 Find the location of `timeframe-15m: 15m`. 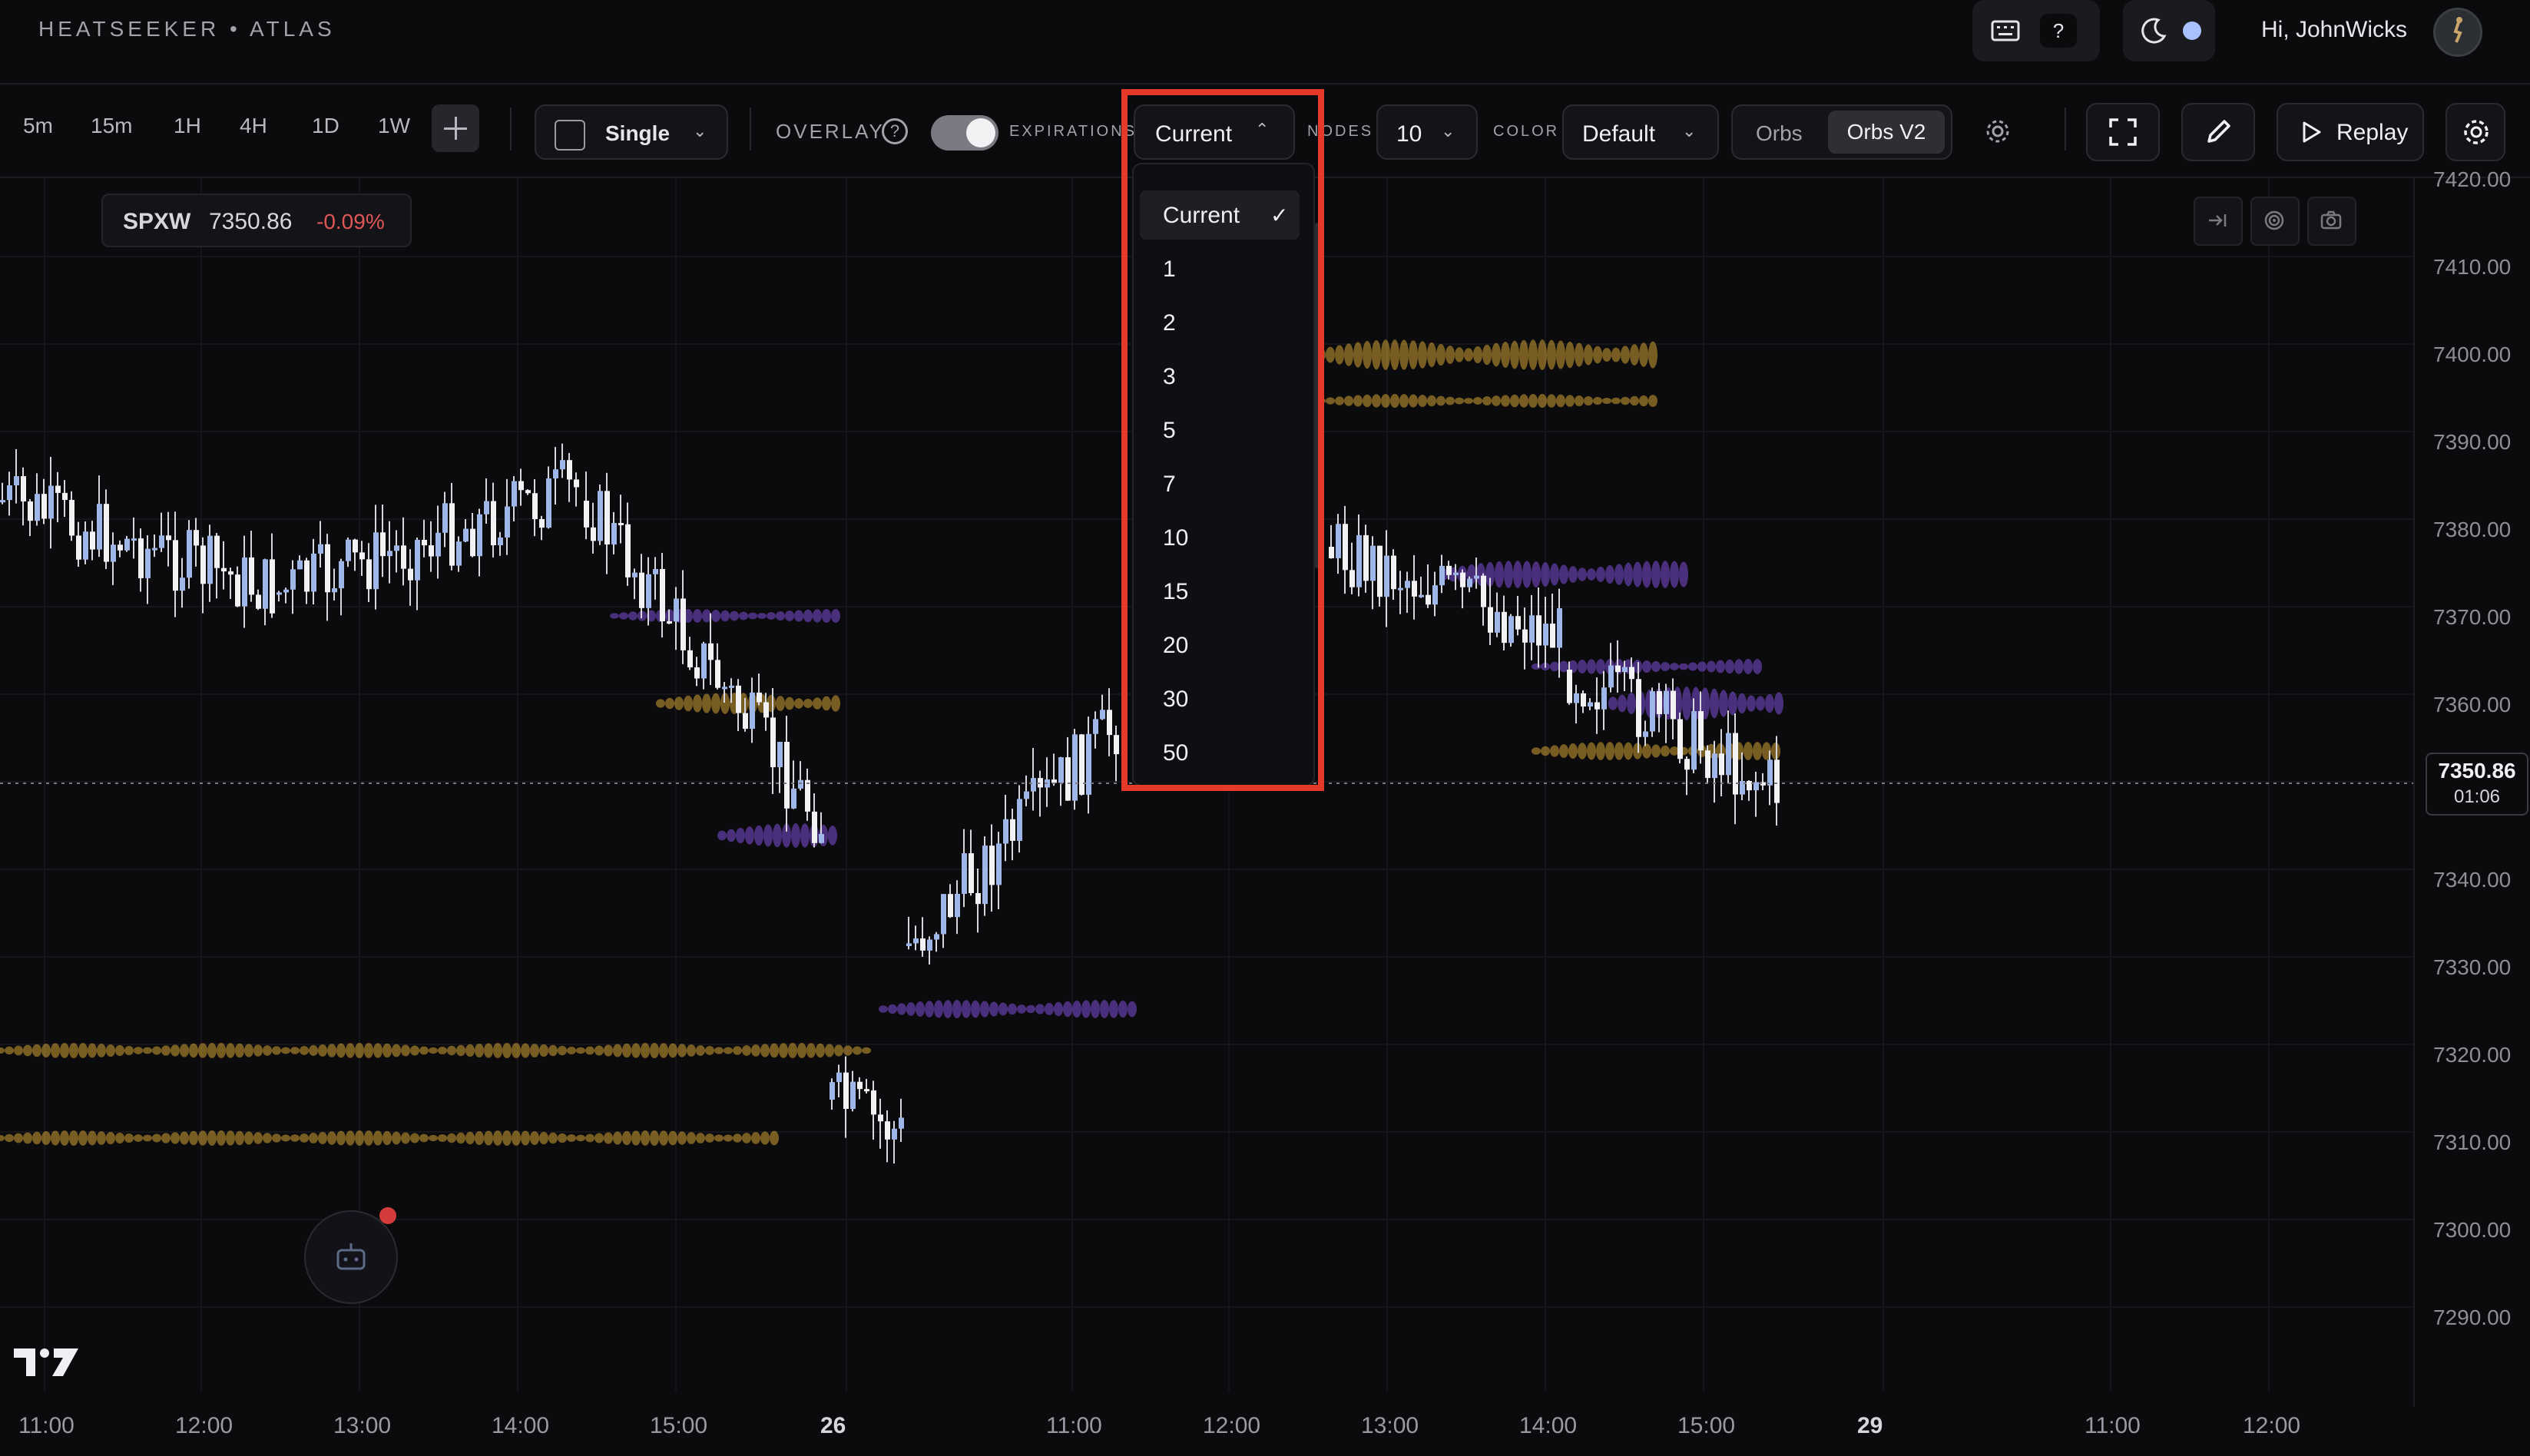

timeframe-15m: 15m is located at coordinates (111, 126).